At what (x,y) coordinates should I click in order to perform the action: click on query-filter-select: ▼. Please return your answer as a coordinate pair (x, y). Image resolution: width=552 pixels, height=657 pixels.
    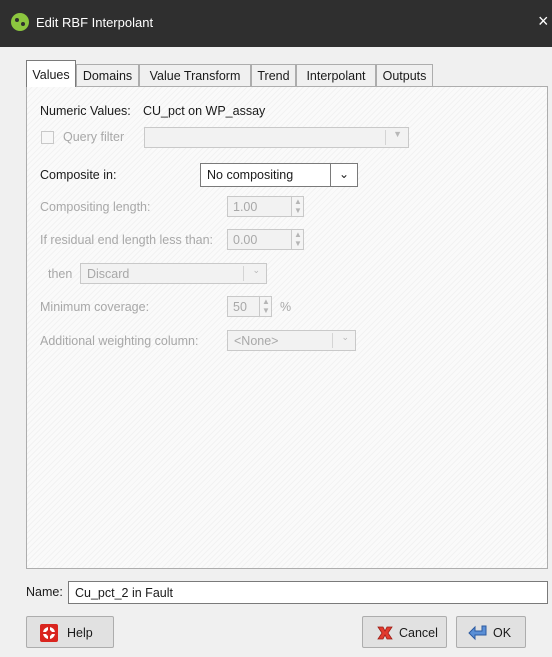
    Looking at the image, I should click on (276, 137).